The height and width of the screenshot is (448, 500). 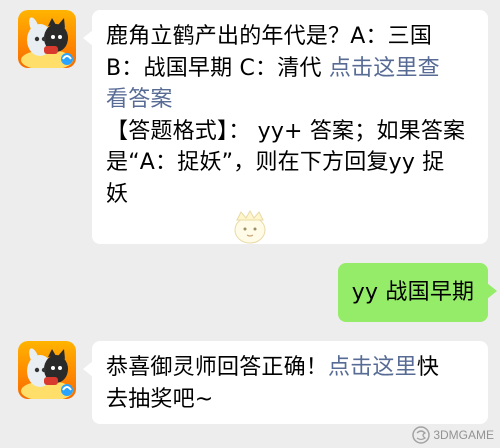 I want to click on message-line: B：战国早期 C：清代 点击这里查, so click(x=291, y=69).